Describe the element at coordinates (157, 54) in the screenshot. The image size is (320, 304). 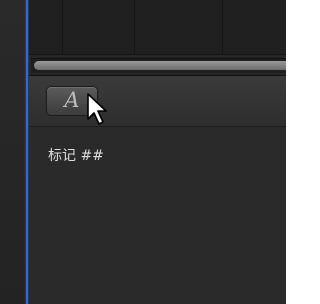
I see `divider` at that location.